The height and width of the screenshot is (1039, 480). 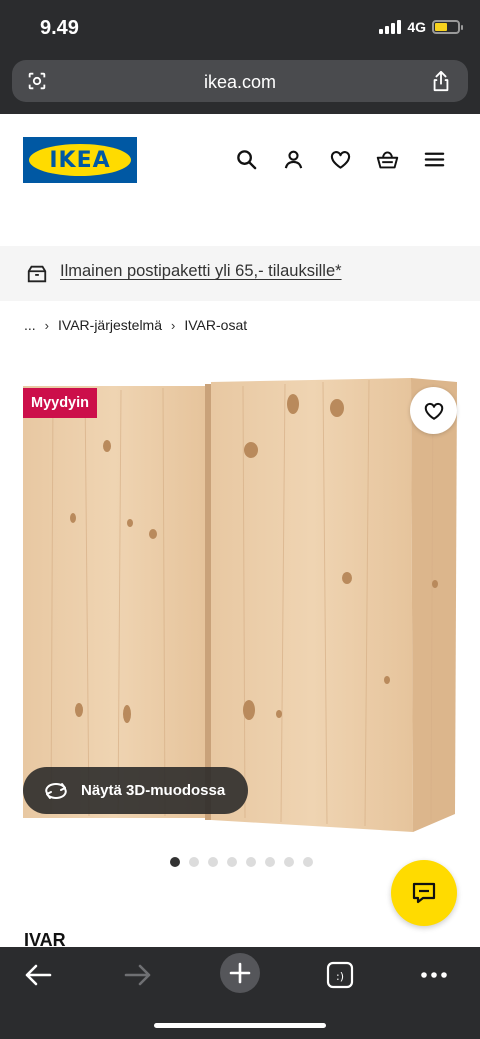 I want to click on battery-icon, so click(x=447, y=27).